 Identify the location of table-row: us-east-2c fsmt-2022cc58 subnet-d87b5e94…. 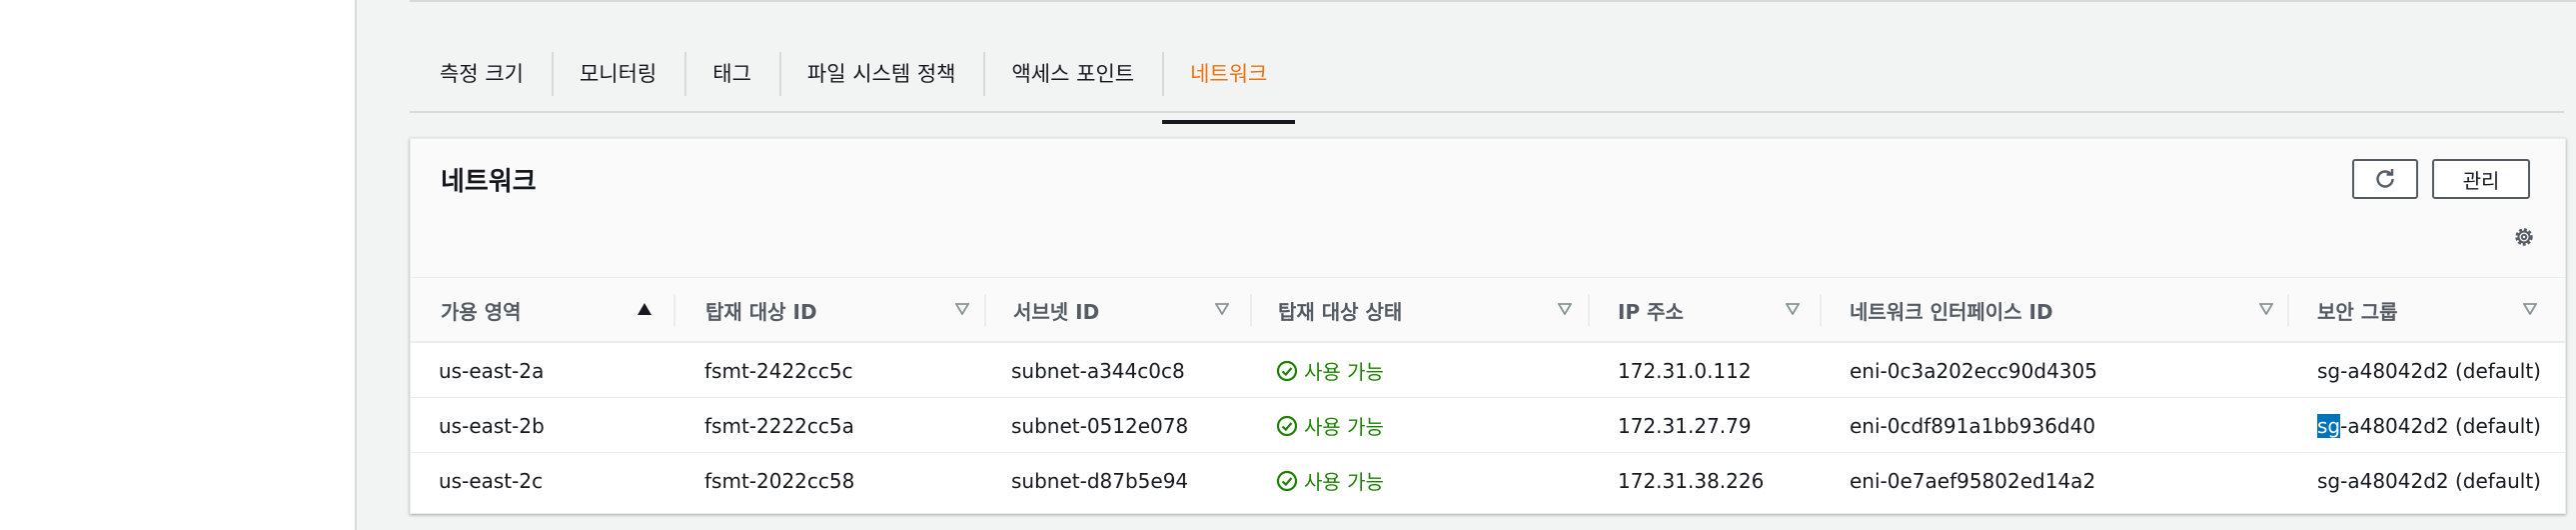
(1488, 480).